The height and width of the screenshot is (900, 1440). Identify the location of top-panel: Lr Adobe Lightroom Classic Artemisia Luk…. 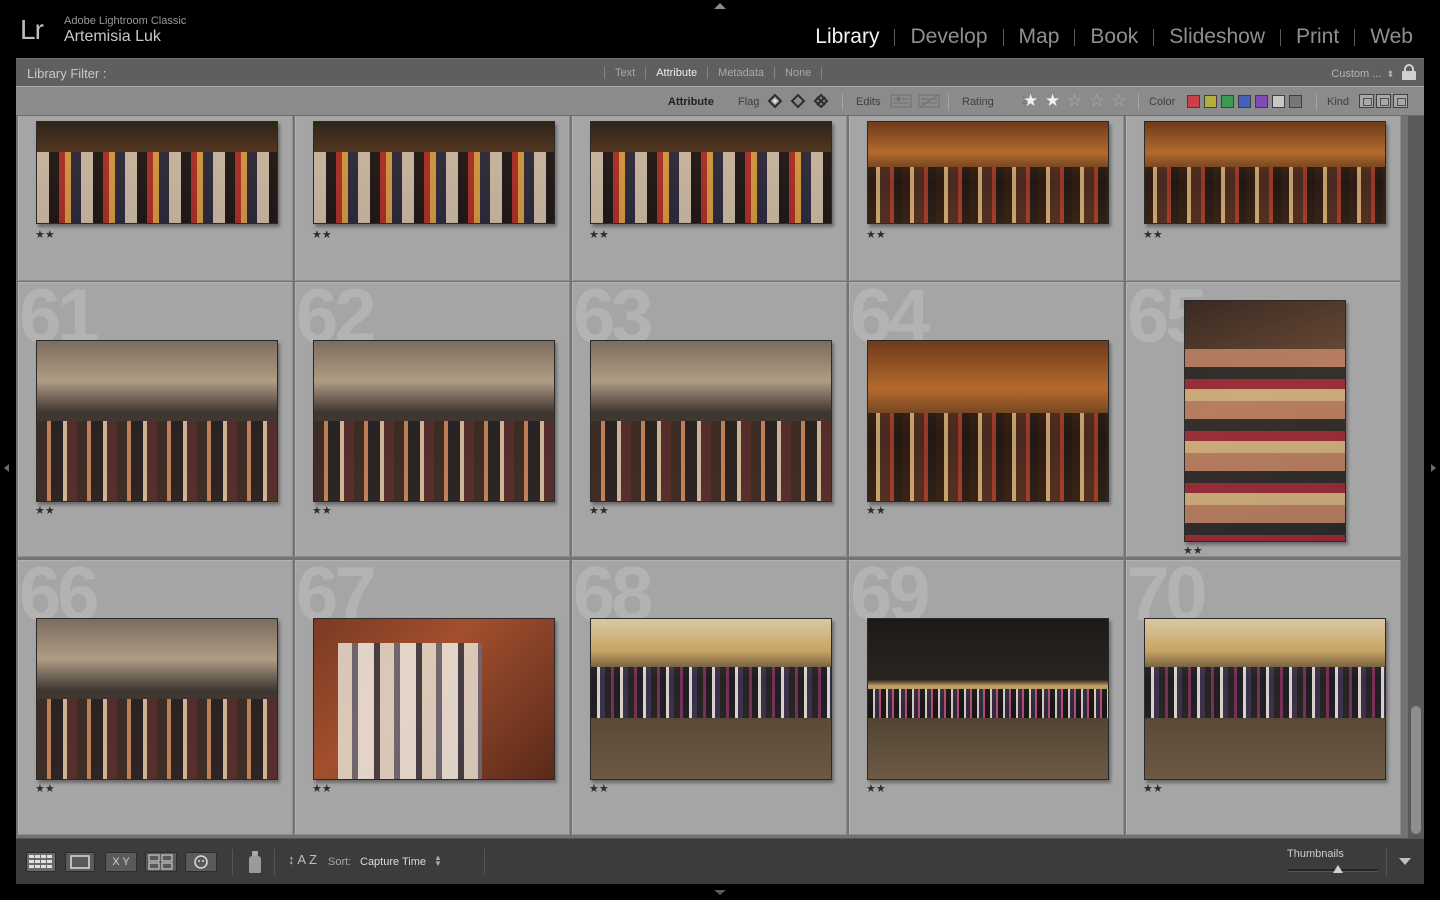
(720, 29).